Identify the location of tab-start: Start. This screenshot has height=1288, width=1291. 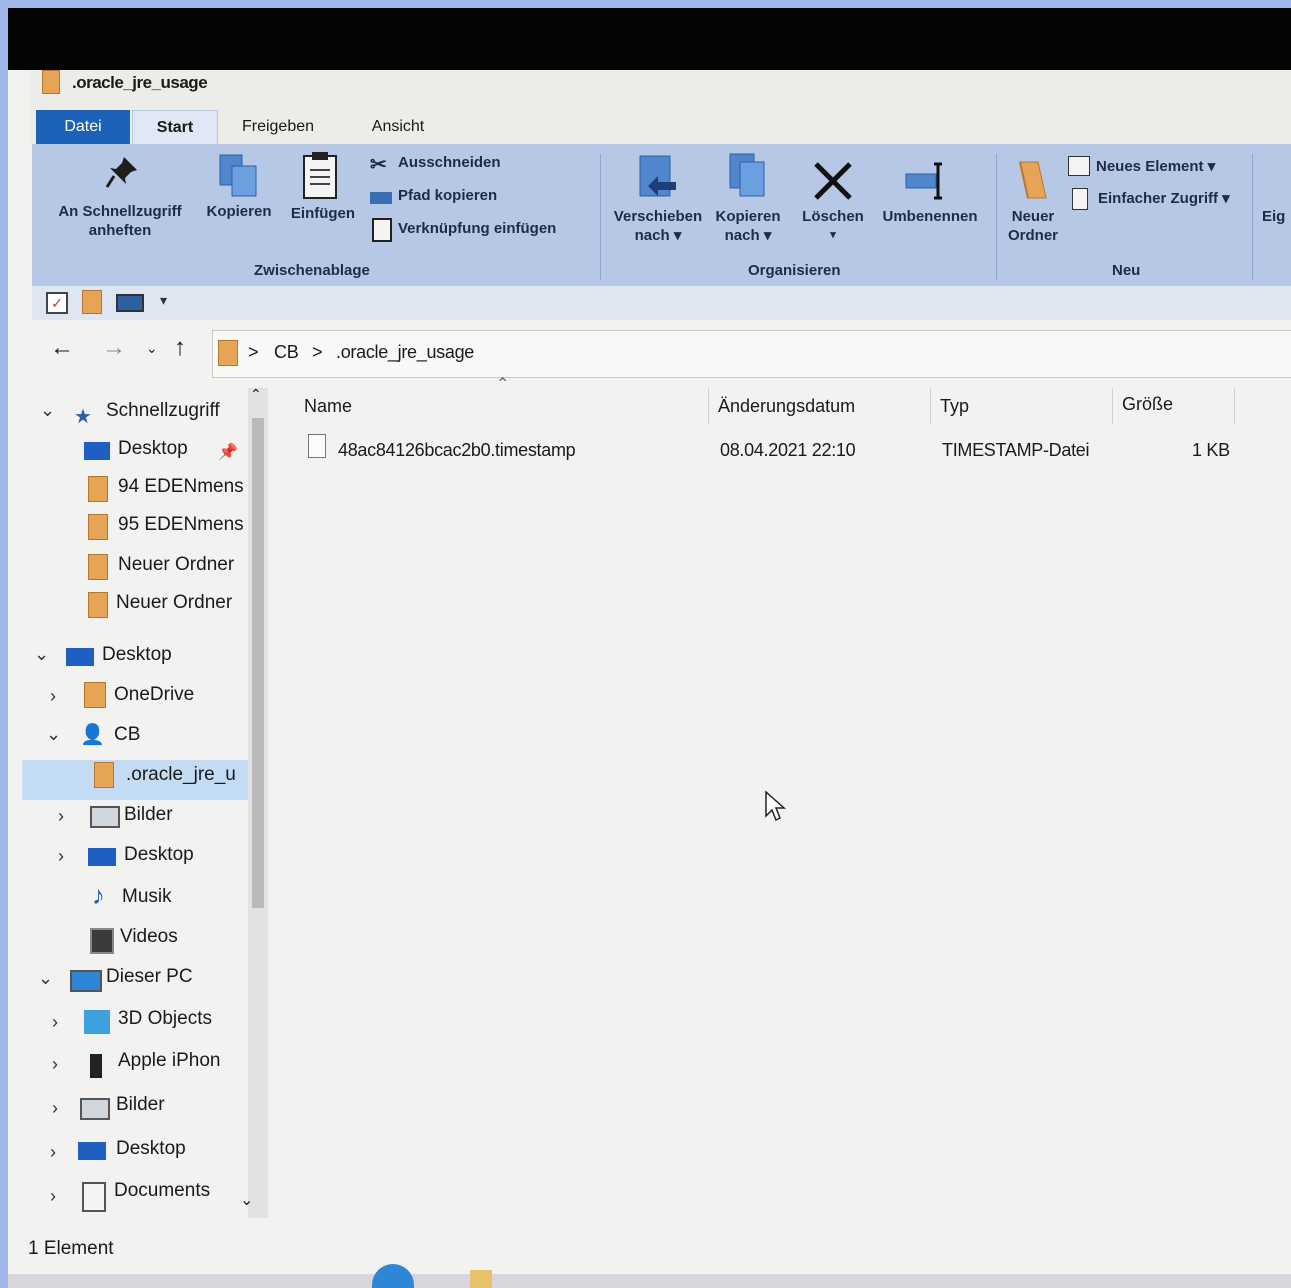
(175, 127).